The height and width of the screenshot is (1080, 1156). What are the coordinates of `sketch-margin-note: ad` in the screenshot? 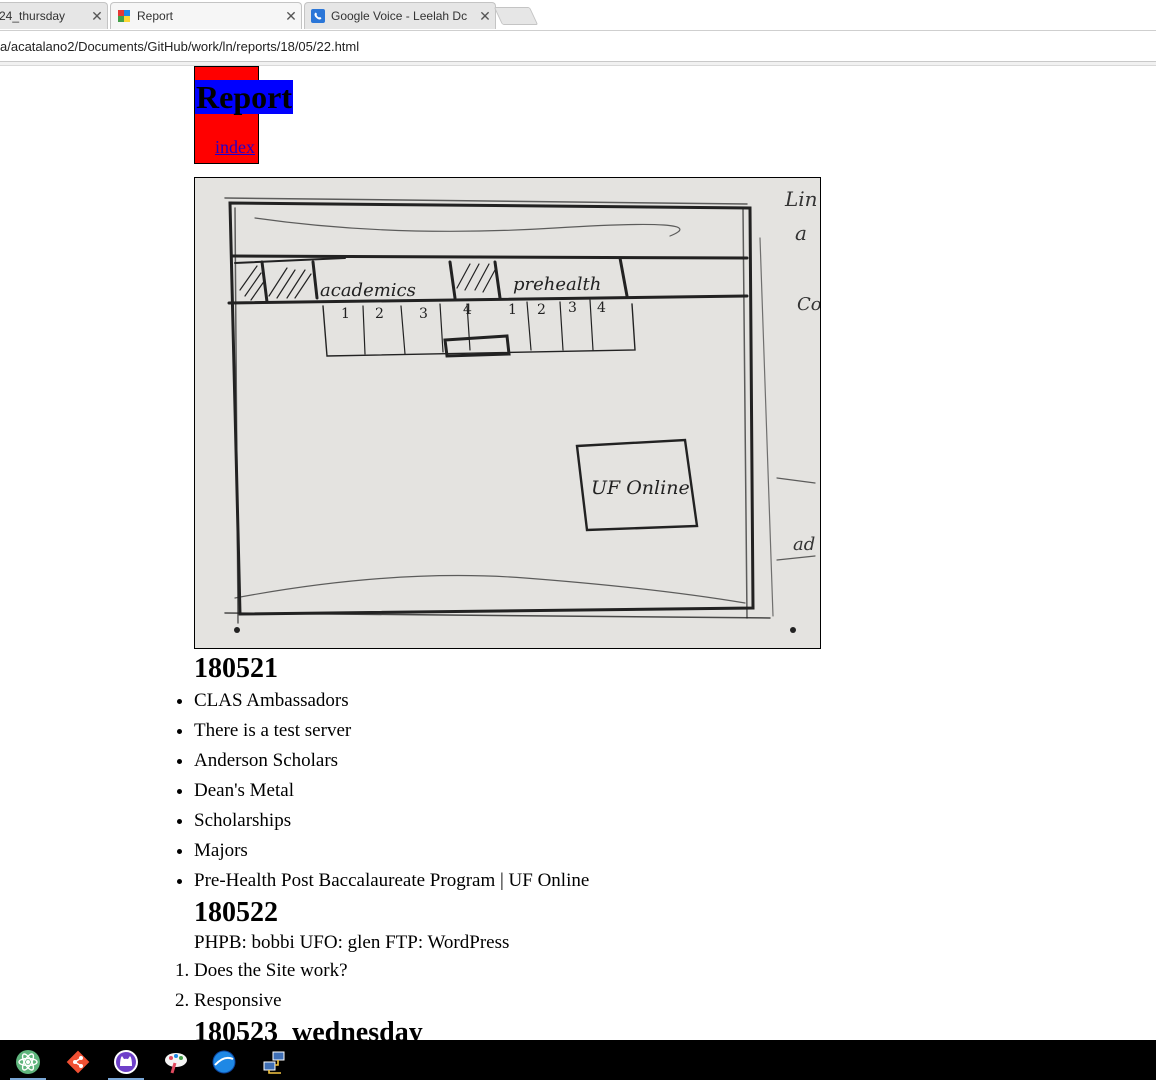 It's located at (804, 544).